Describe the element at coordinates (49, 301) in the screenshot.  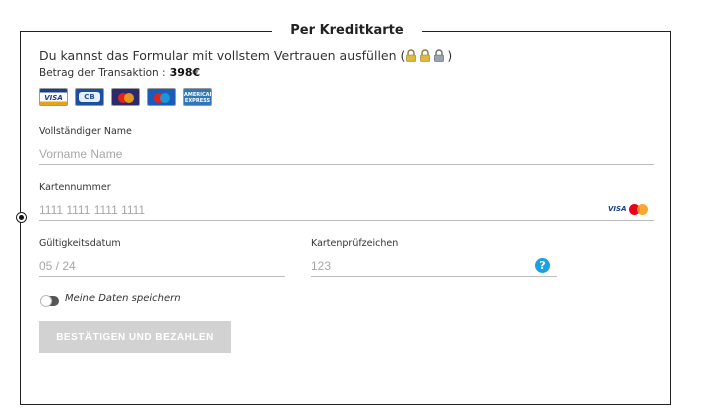
I see `save-data-toggle` at that location.